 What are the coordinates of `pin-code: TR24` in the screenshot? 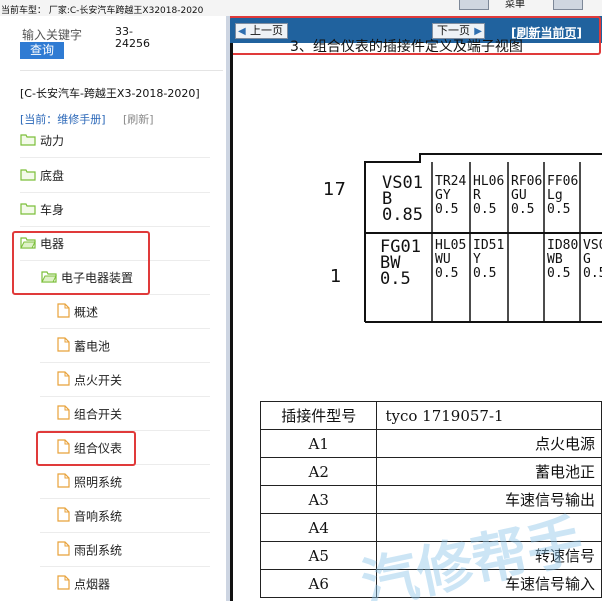 It's located at (451, 181).